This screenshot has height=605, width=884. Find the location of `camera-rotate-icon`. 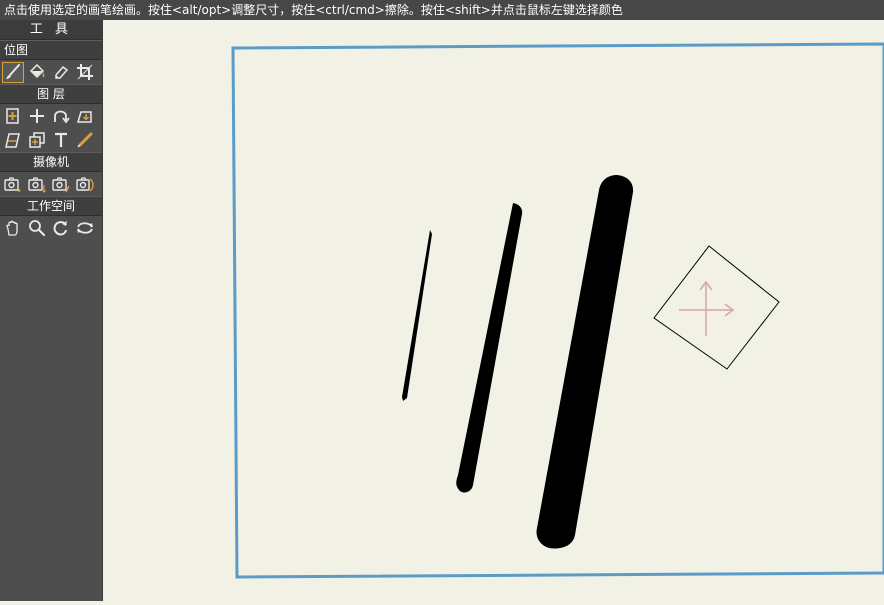

camera-rotate-icon is located at coordinates (85, 184).